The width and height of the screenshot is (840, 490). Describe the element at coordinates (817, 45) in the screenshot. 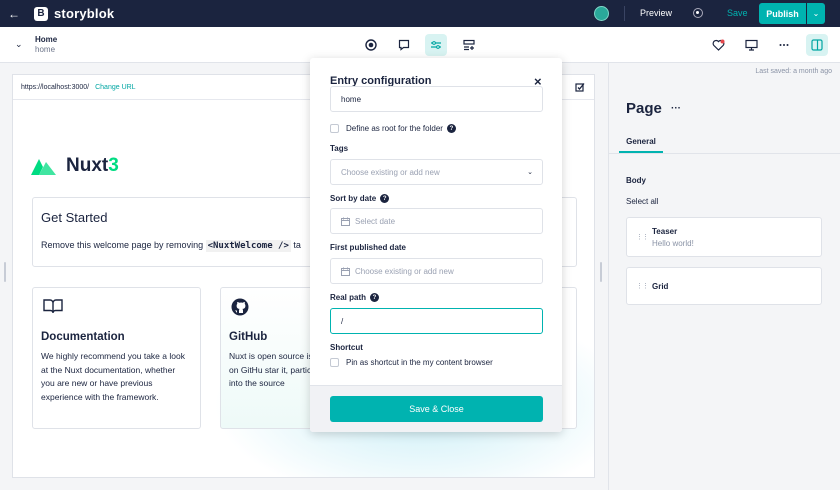

I see `toggle-sidebar-icon` at that location.